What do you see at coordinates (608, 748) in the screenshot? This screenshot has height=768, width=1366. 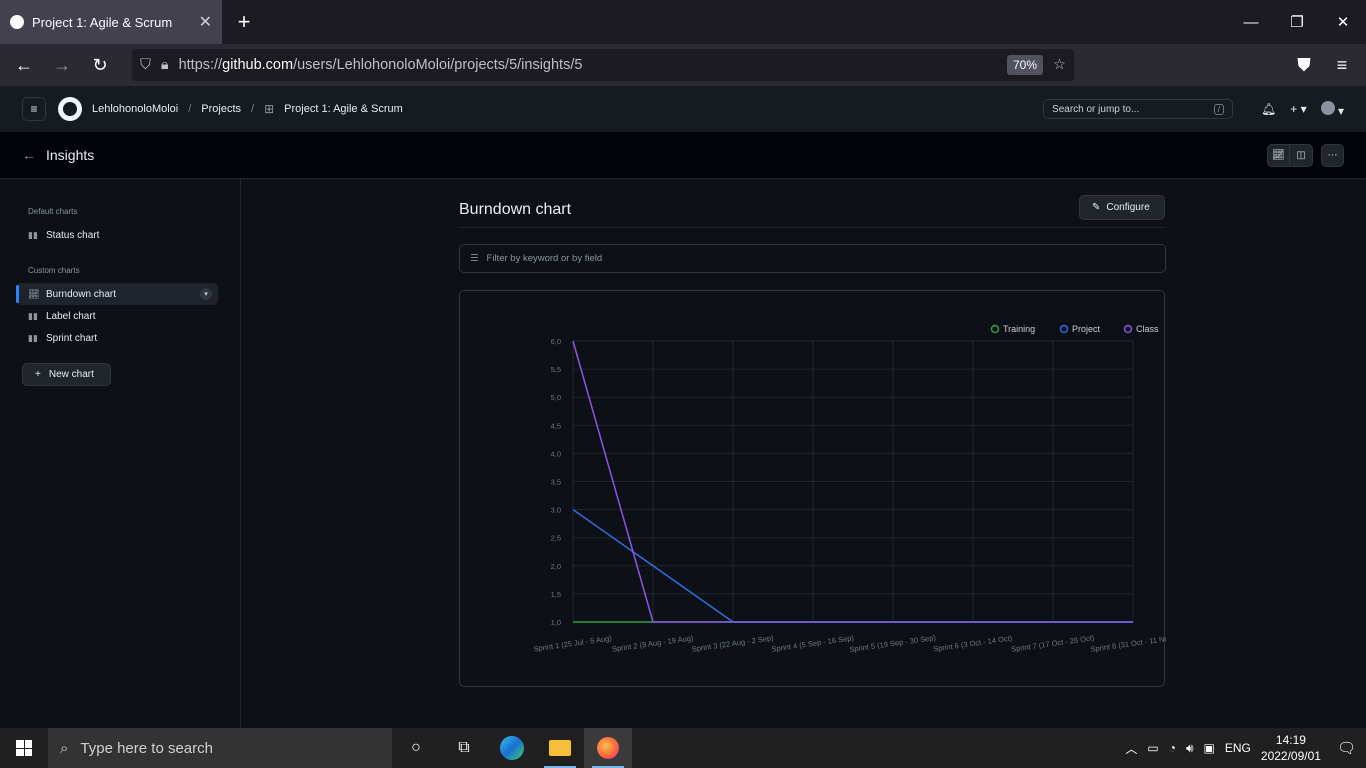 I see `firefox-icon` at bounding box center [608, 748].